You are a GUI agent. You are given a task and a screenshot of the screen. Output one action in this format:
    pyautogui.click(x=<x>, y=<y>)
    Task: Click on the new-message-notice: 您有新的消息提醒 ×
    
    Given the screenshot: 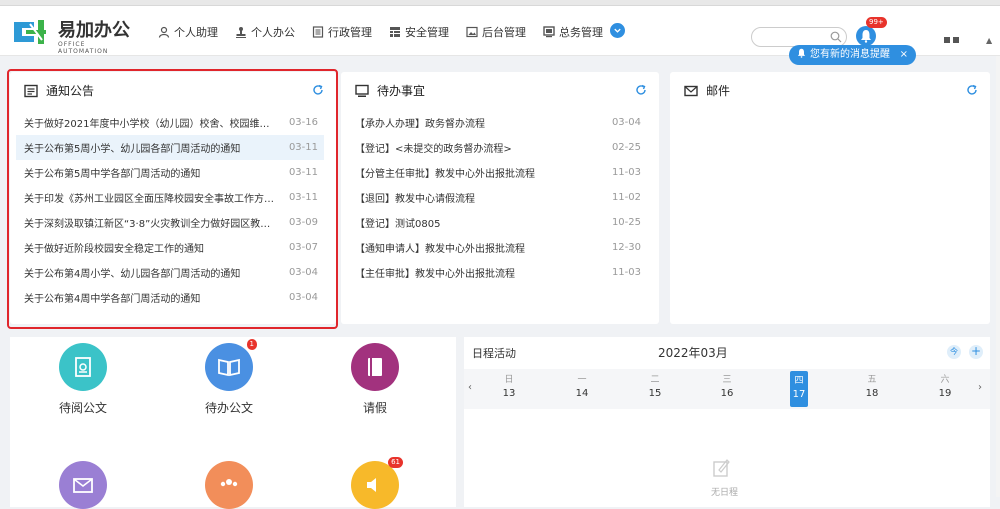 What is the action you would take?
    pyautogui.click(x=852, y=55)
    